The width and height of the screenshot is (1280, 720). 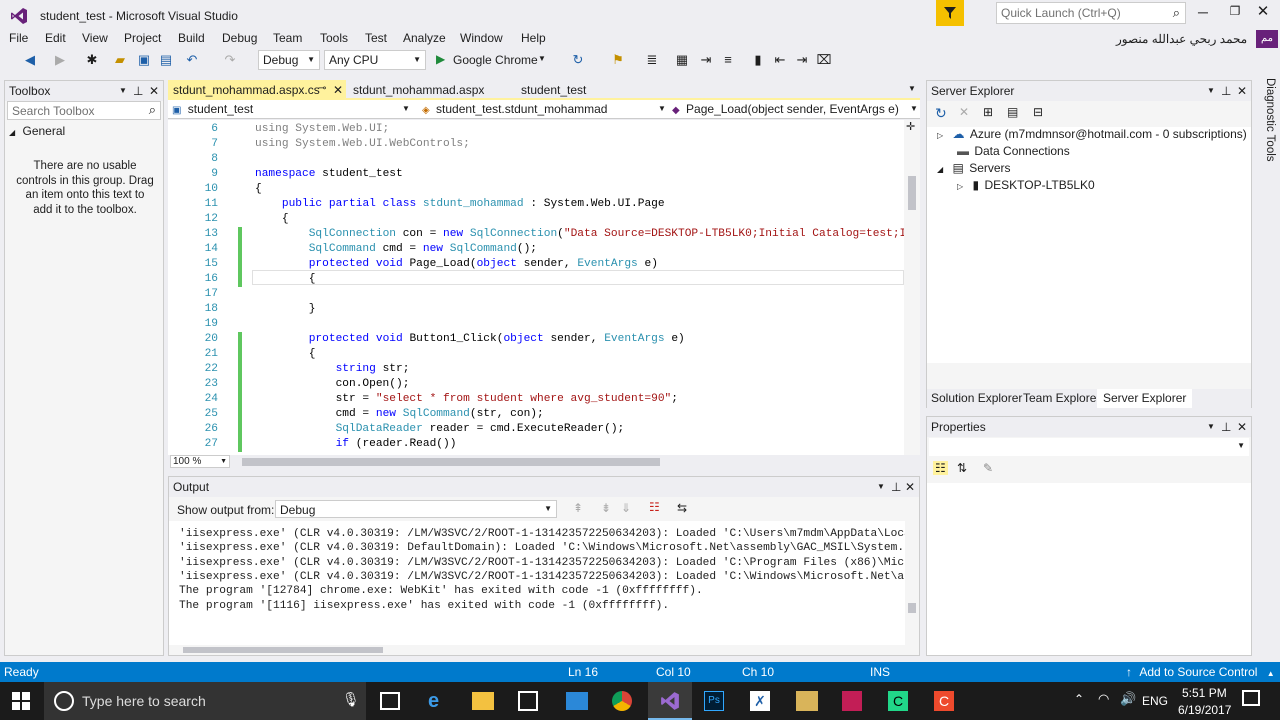 I want to click on connect-azure-icon: ⊟, so click(x=1038, y=112).